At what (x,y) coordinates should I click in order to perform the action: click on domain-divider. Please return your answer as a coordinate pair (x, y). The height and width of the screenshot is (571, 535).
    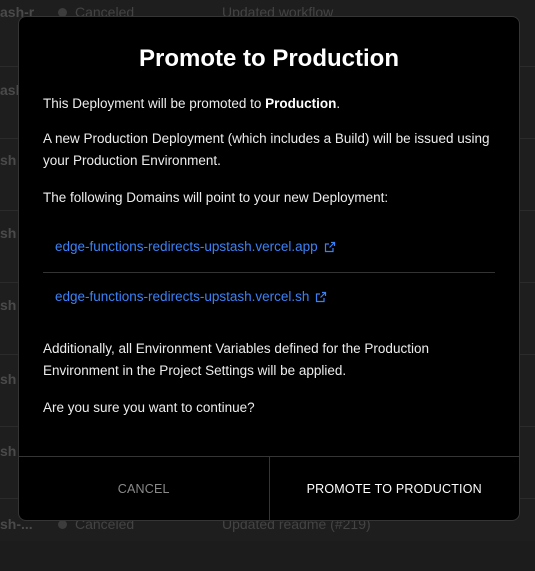
    Looking at the image, I should click on (269, 272).